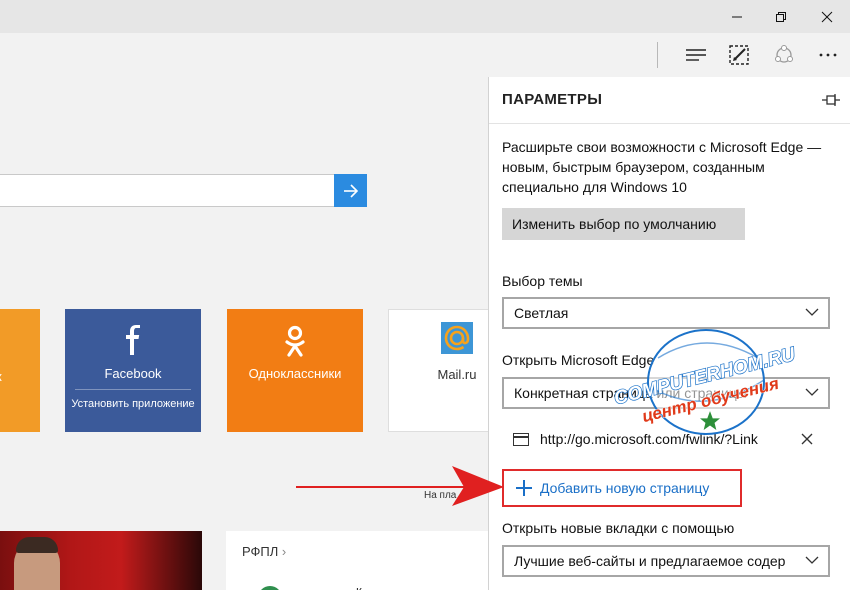  Describe the element at coordinates (133, 389) in the screenshot. I see `tile-divider` at that location.